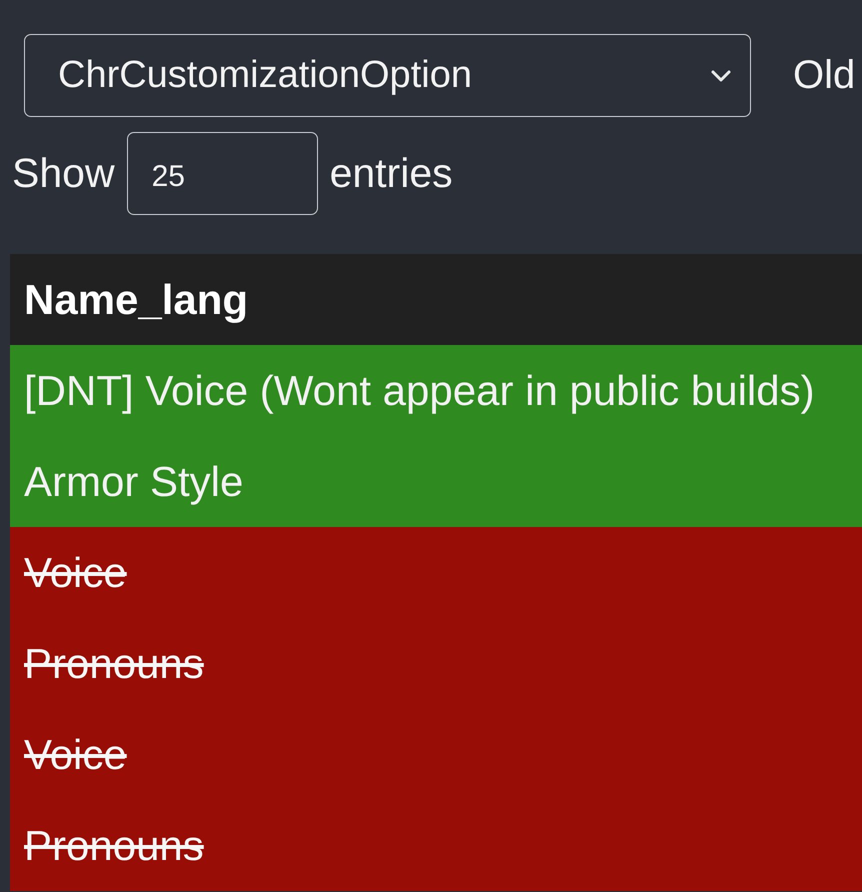  Describe the element at coordinates (387, 75) in the screenshot. I see `table-select: ChrCustomizationOption` at that location.